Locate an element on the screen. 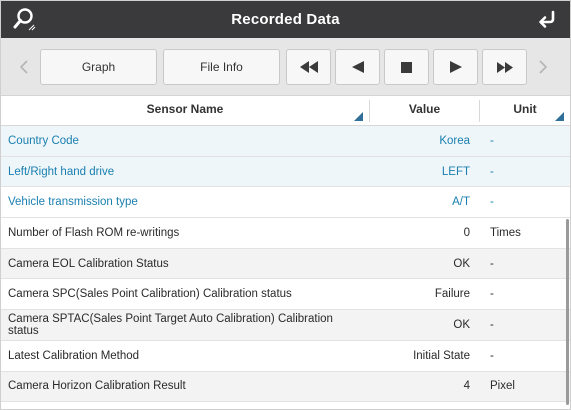  value-cell: A/T is located at coordinates (461, 202).